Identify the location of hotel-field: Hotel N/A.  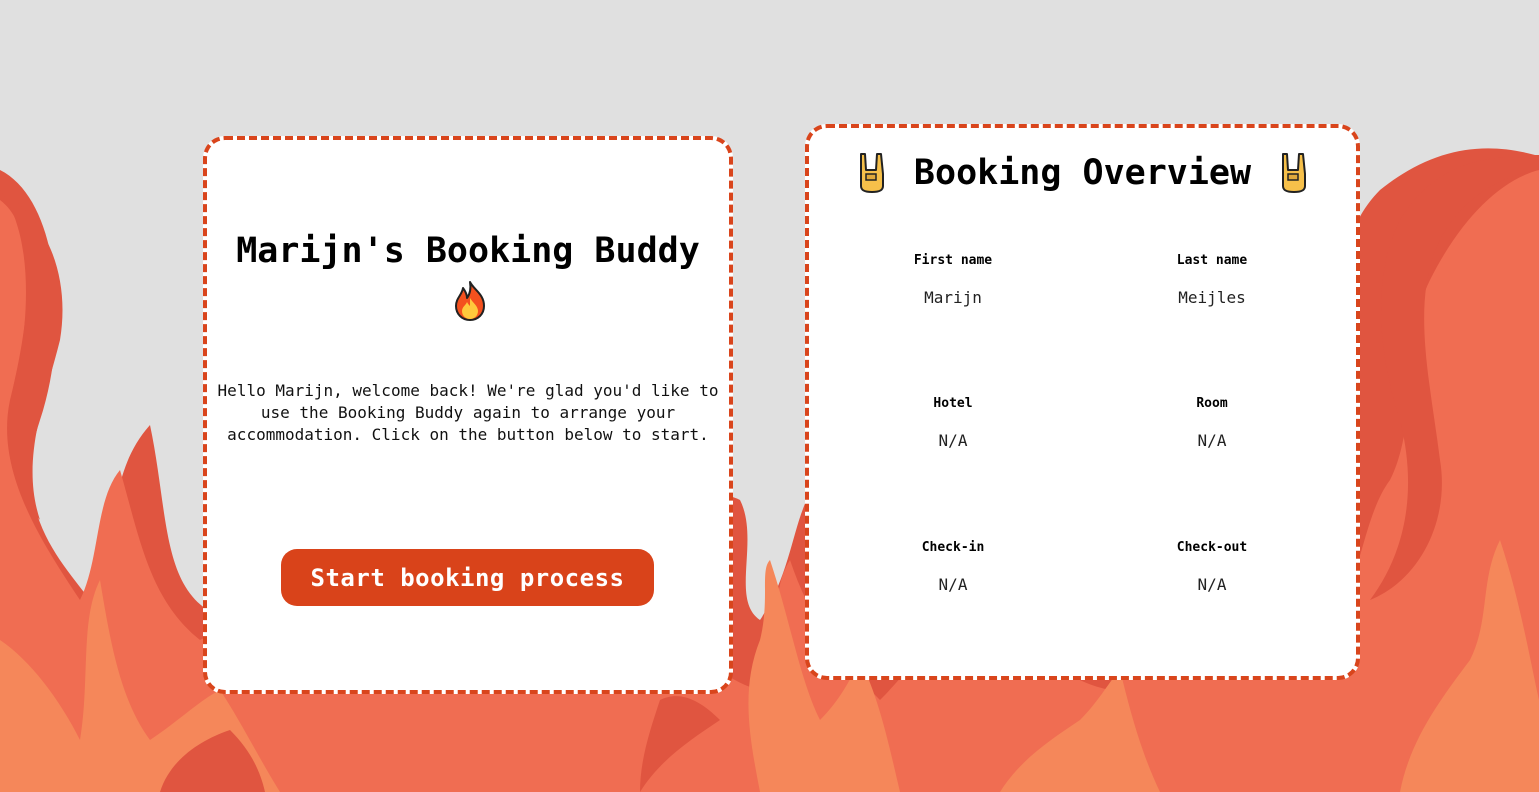
(953, 423).